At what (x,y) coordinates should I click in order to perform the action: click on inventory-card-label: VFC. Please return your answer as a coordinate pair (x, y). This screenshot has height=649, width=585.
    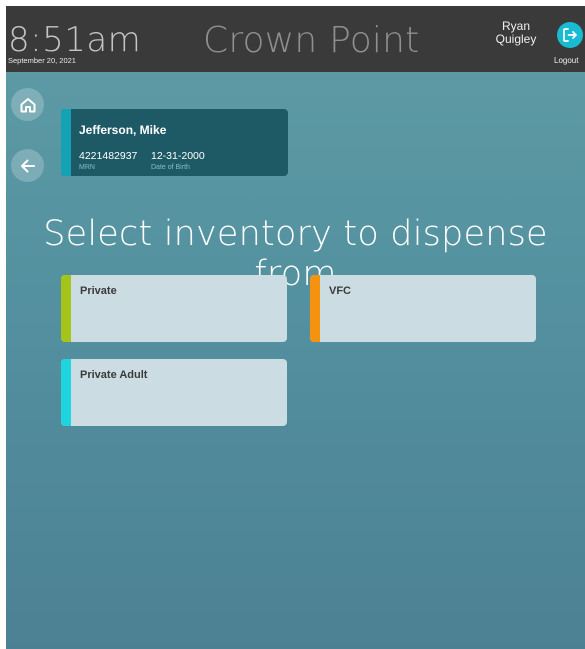
    Looking at the image, I should click on (340, 291).